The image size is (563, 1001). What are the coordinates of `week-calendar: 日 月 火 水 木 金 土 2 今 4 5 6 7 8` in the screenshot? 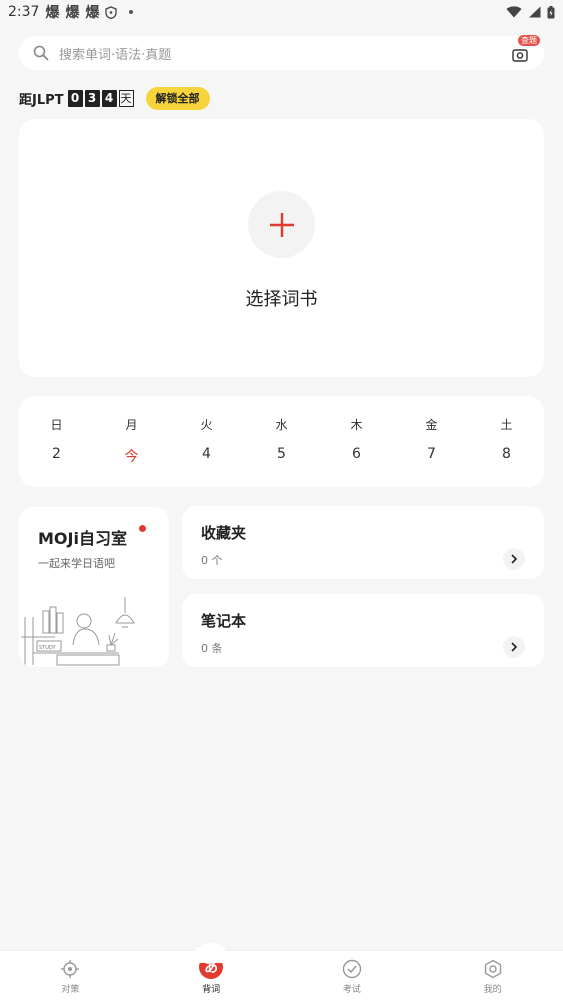 It's located at (281, 441).